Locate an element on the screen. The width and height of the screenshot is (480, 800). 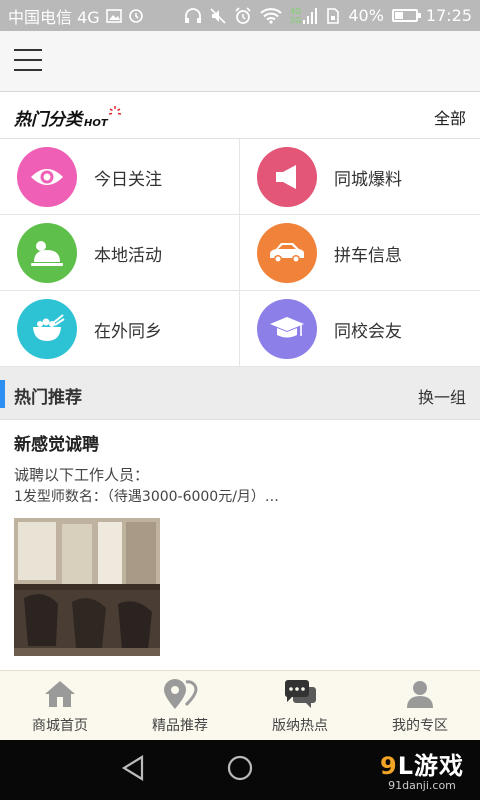
category-3-circle is located at coordinates (287, 253).